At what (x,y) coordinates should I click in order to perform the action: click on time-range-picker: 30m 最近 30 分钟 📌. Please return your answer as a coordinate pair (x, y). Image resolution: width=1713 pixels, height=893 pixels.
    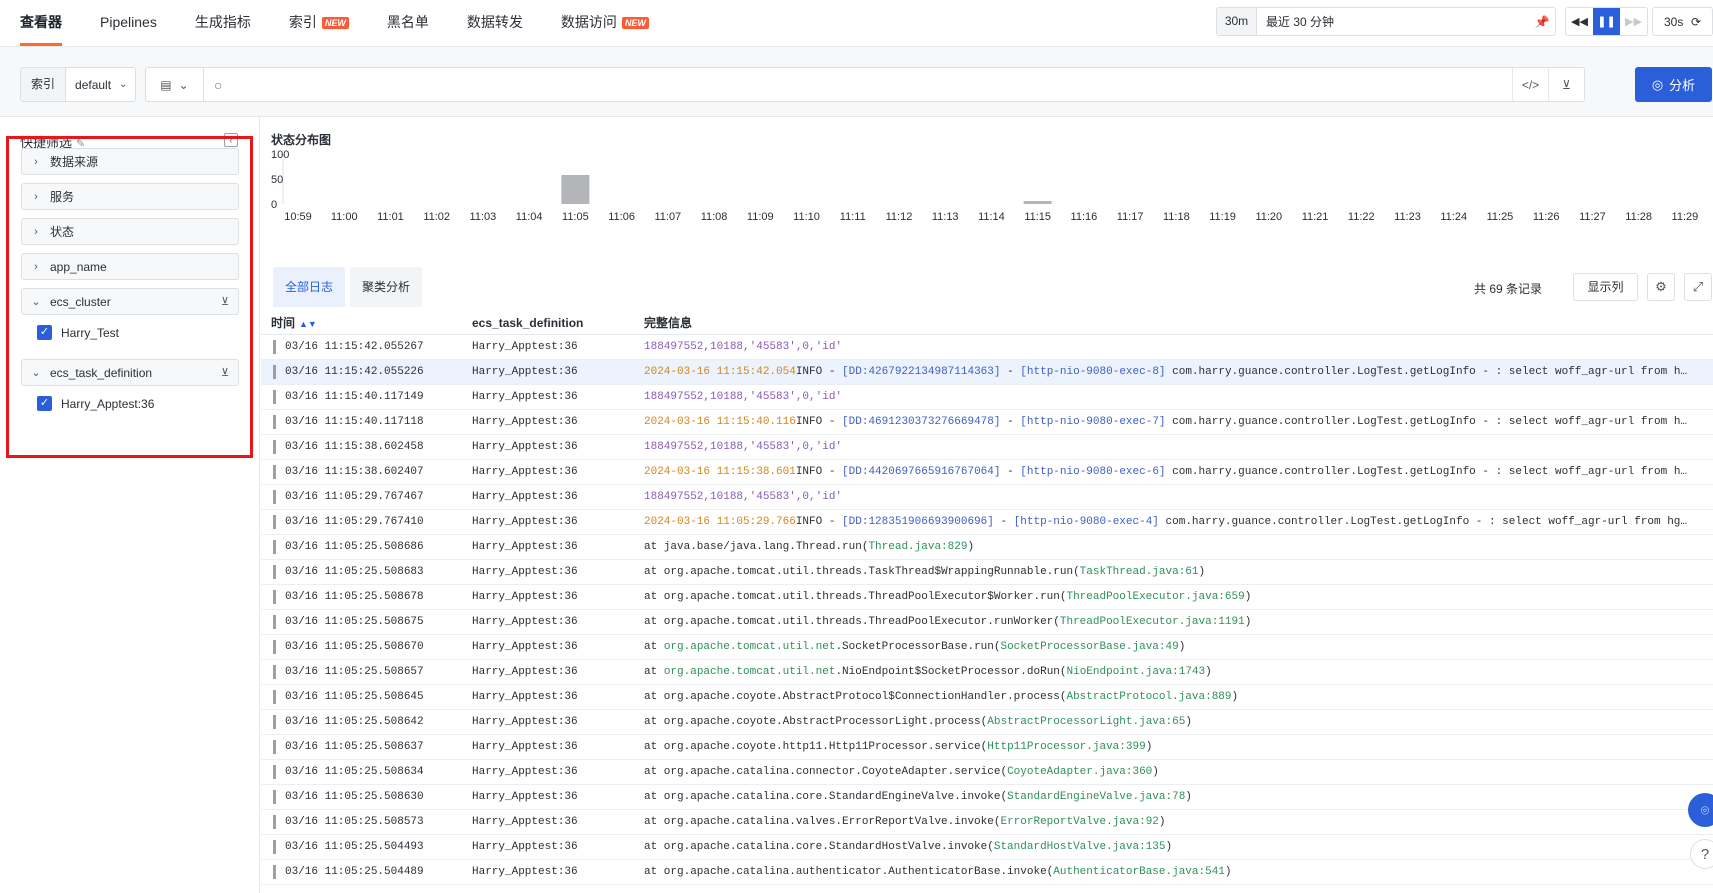
    Looking at the image, I should click on (1386, 21).